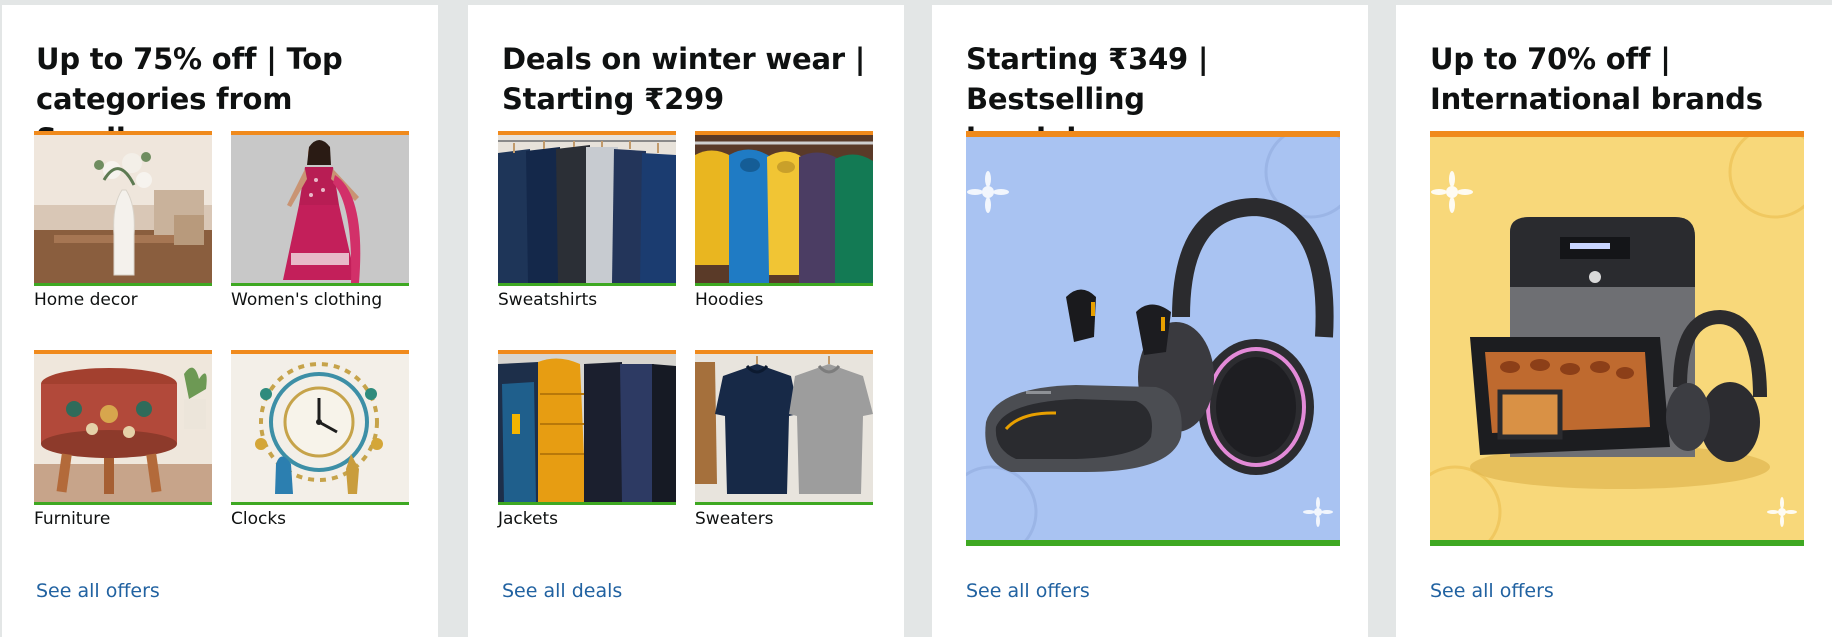 Image resolution: width=1832 pixels, height=637 pixels. Describe the element at coordinates (123, 519) in the screenshot. I see `tile-label: Furniture` at that location.